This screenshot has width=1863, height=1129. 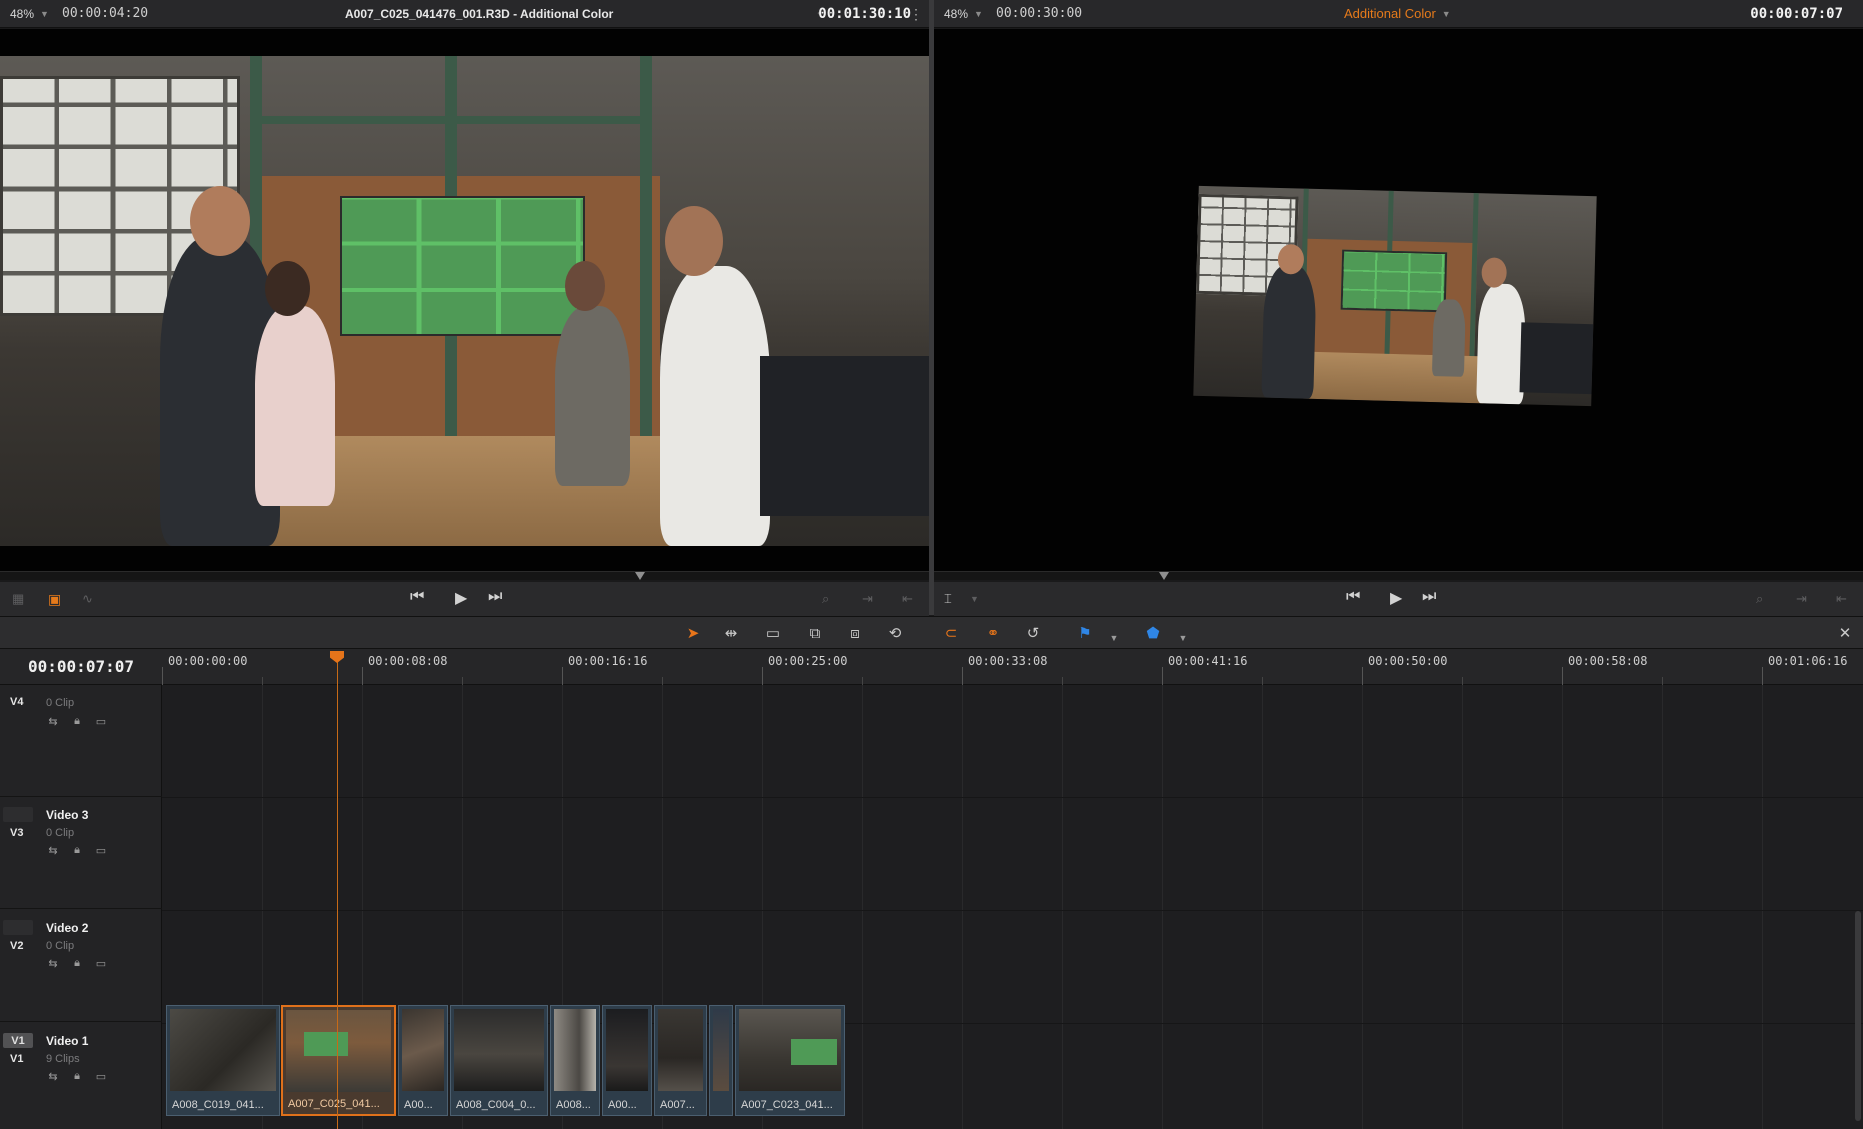 I want to click on viewer-overlay-icon: ⌶, so click(x=948, y=599).